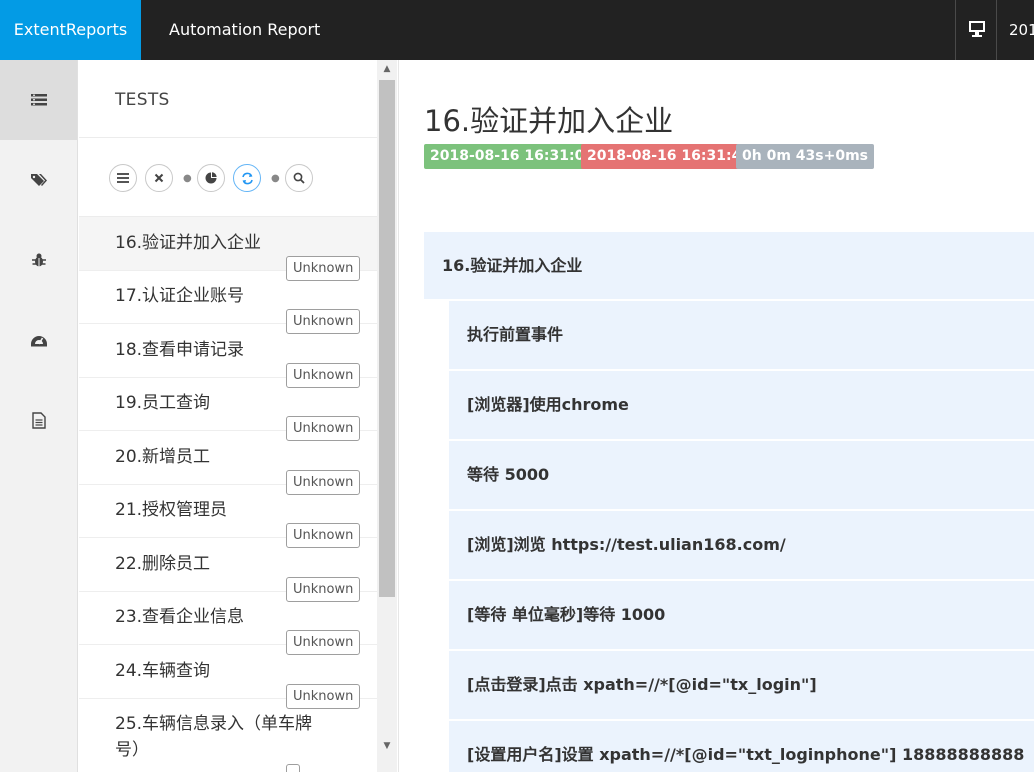 This screenshot has width=1034, height=772. I want to click on test-name: 18.查看申请记录, so click(180, 350).